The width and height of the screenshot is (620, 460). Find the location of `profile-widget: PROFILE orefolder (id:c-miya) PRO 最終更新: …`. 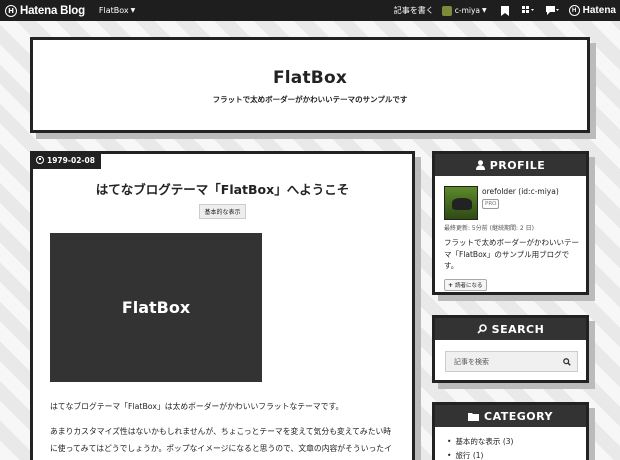

profile-widget: PROFILE orefolder (id:c-miya) PRO 最終更新: … is located at coordinates (510, 223).